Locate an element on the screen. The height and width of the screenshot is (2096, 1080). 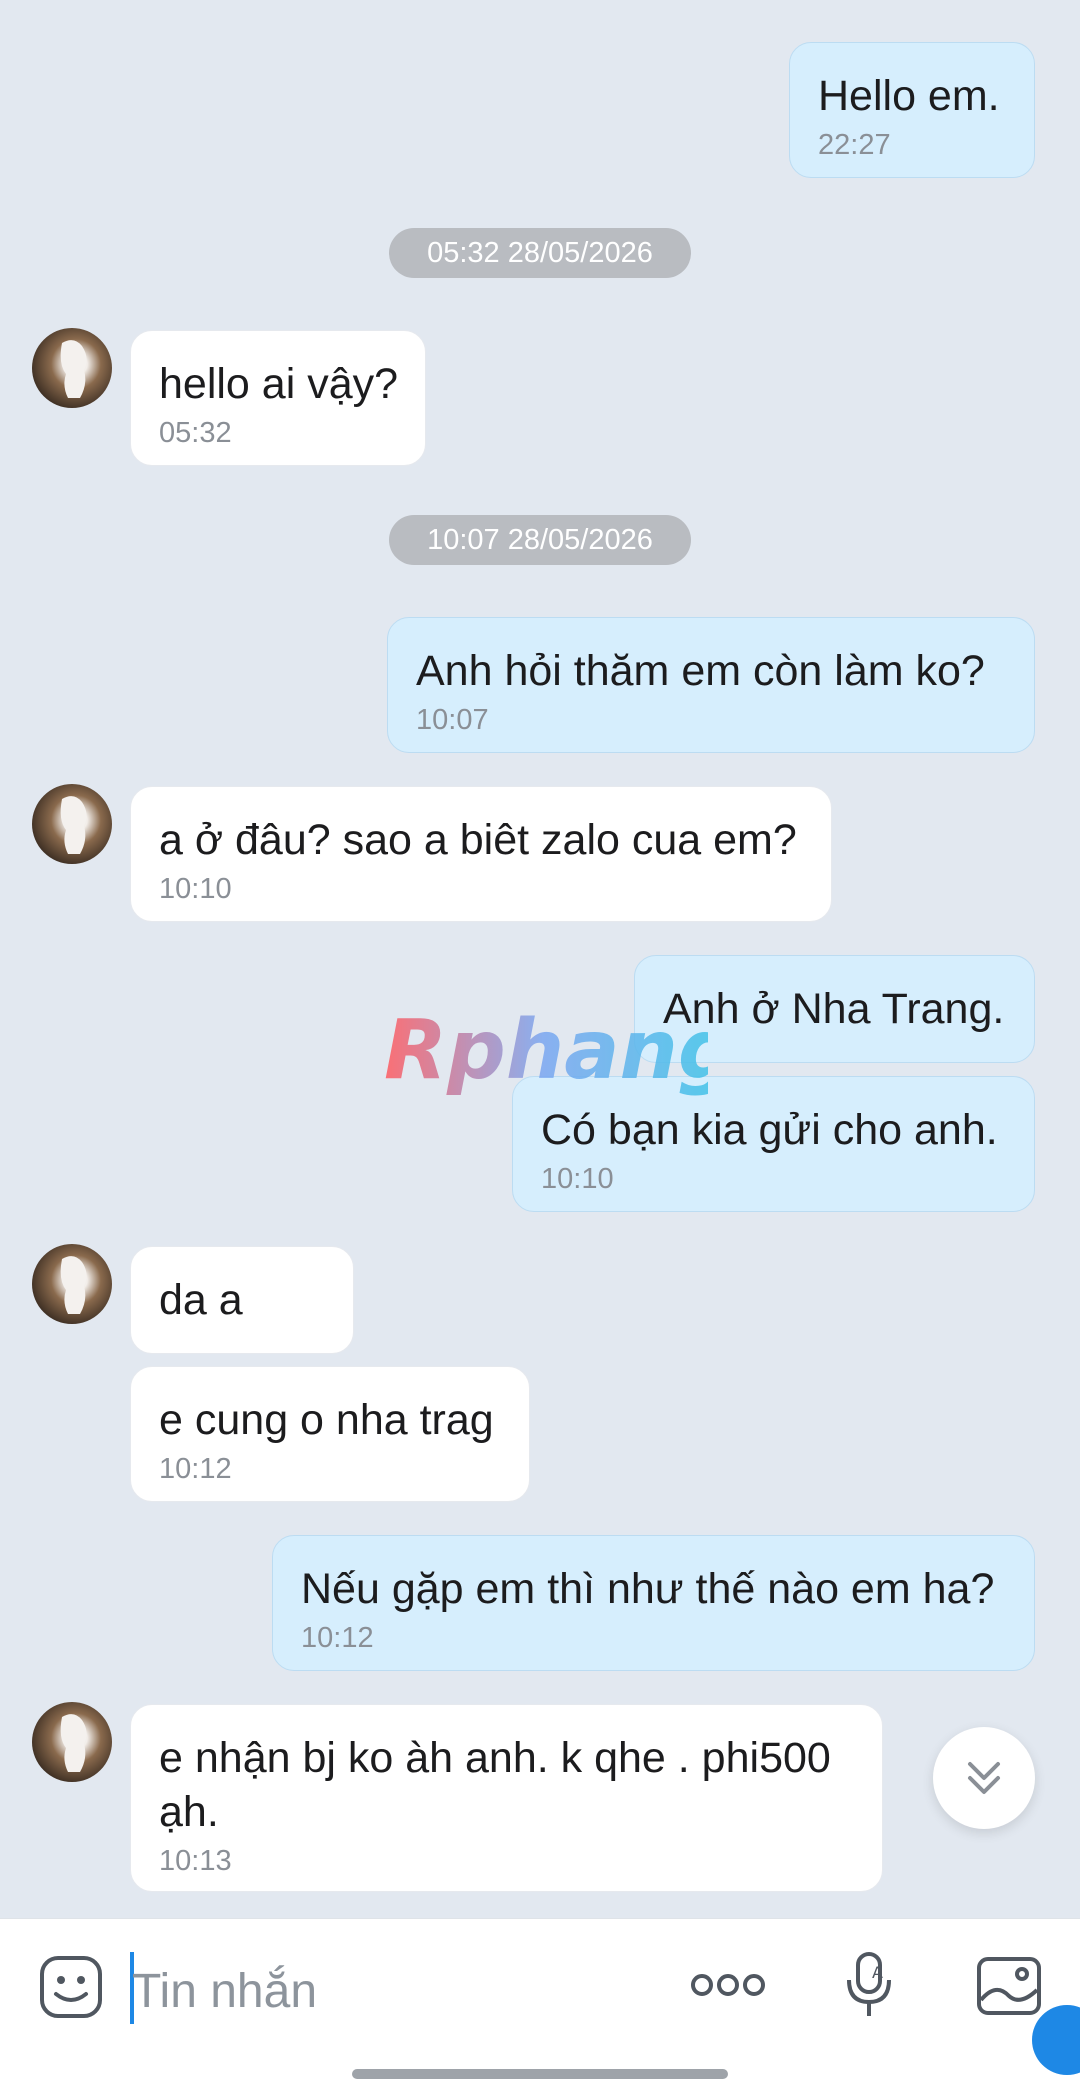
more-icon is located at coordinates (728, 1985).